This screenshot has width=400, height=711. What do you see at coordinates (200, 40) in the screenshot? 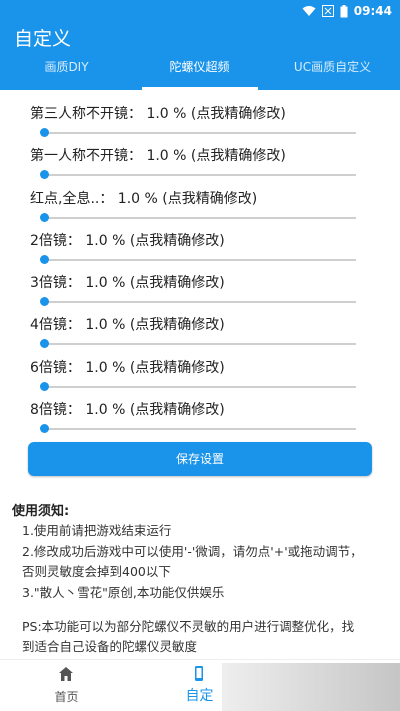
I see `app-bar: 自定义` at bounding box center [200, 40].